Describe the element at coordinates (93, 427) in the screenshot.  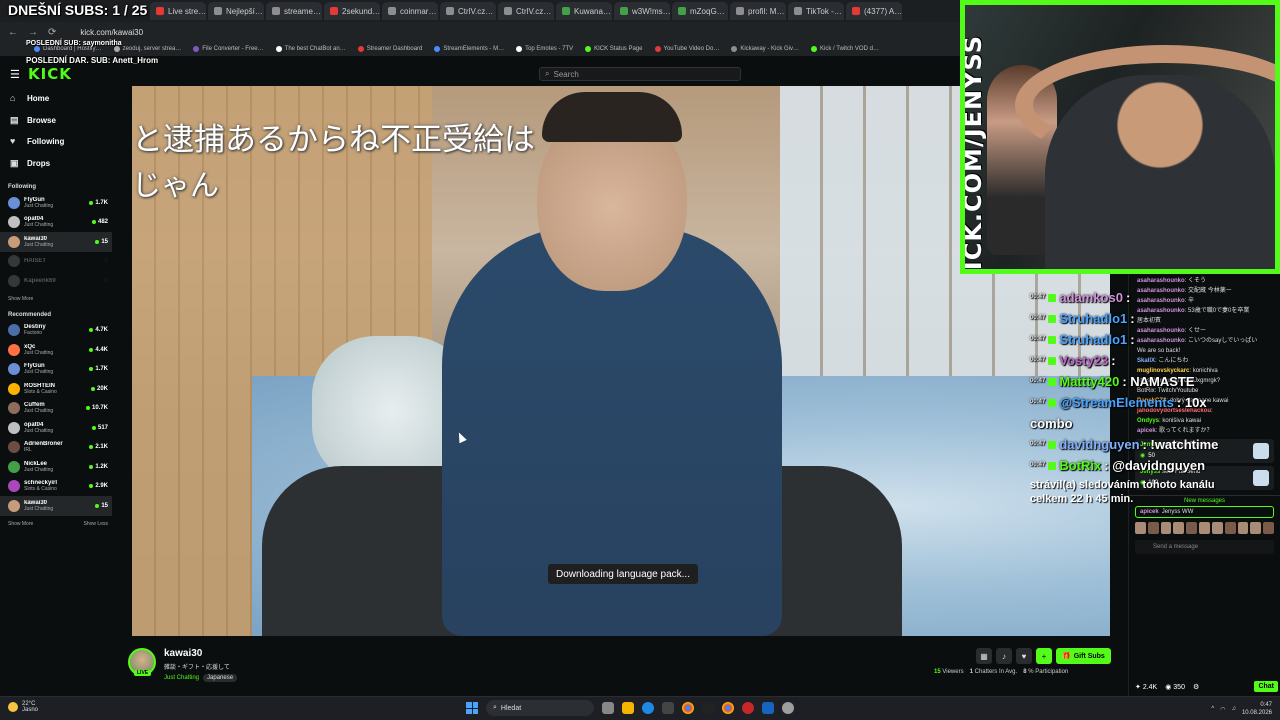
I see `live-dot-icon` at that location.